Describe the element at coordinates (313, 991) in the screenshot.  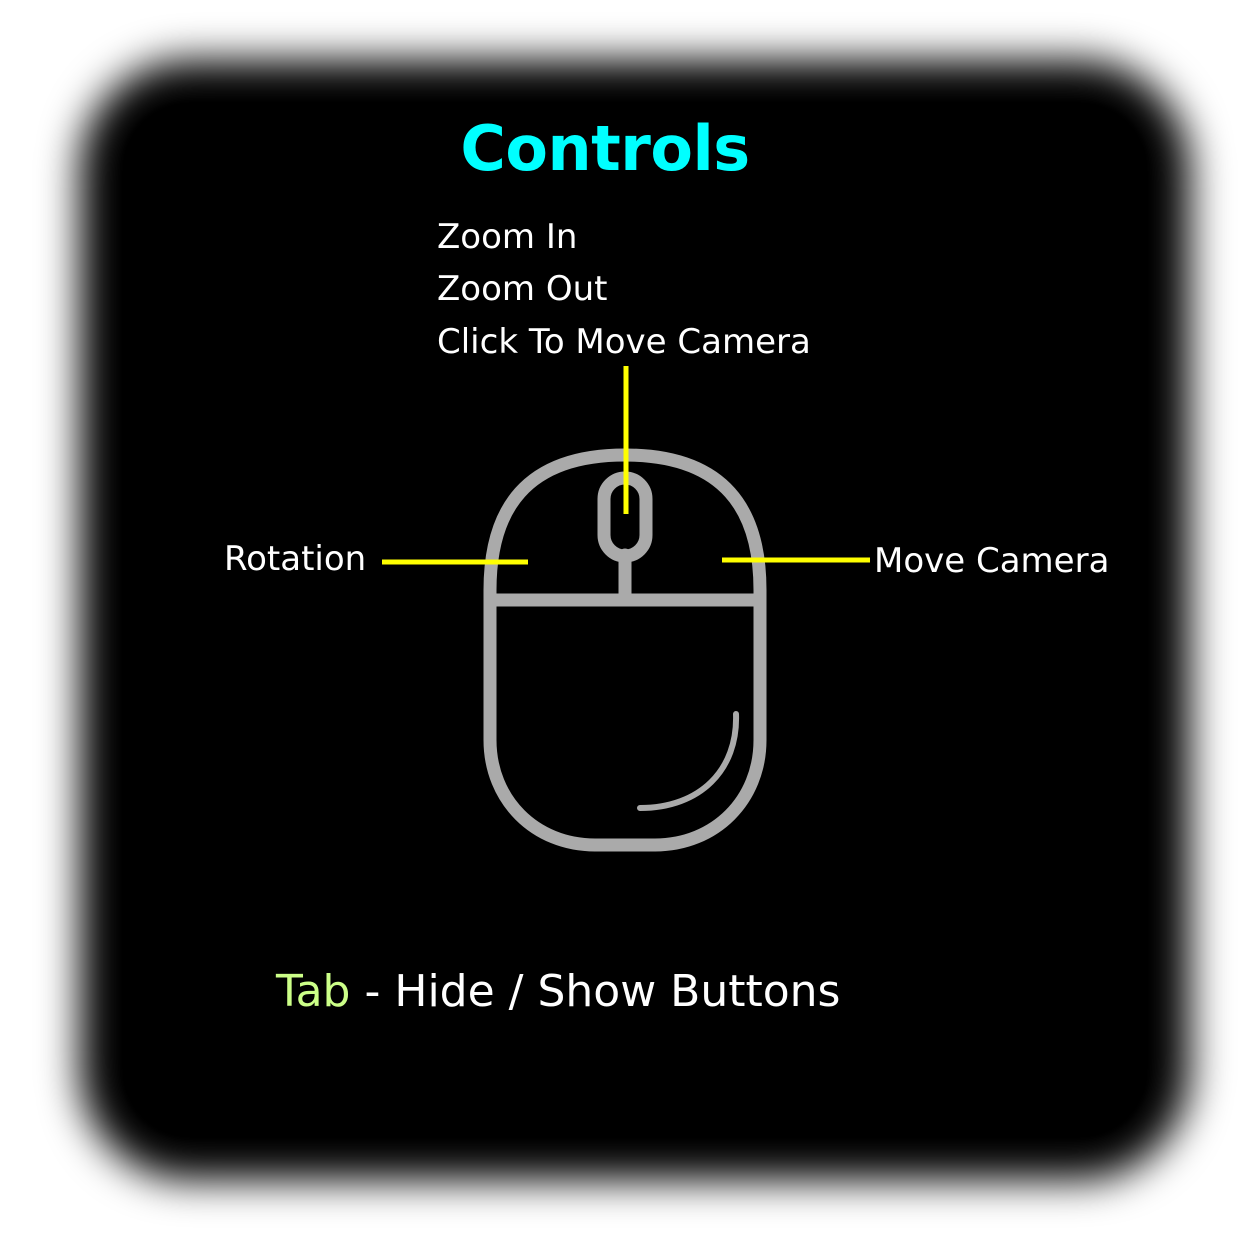
I see `tab-key: Tab` at that location.